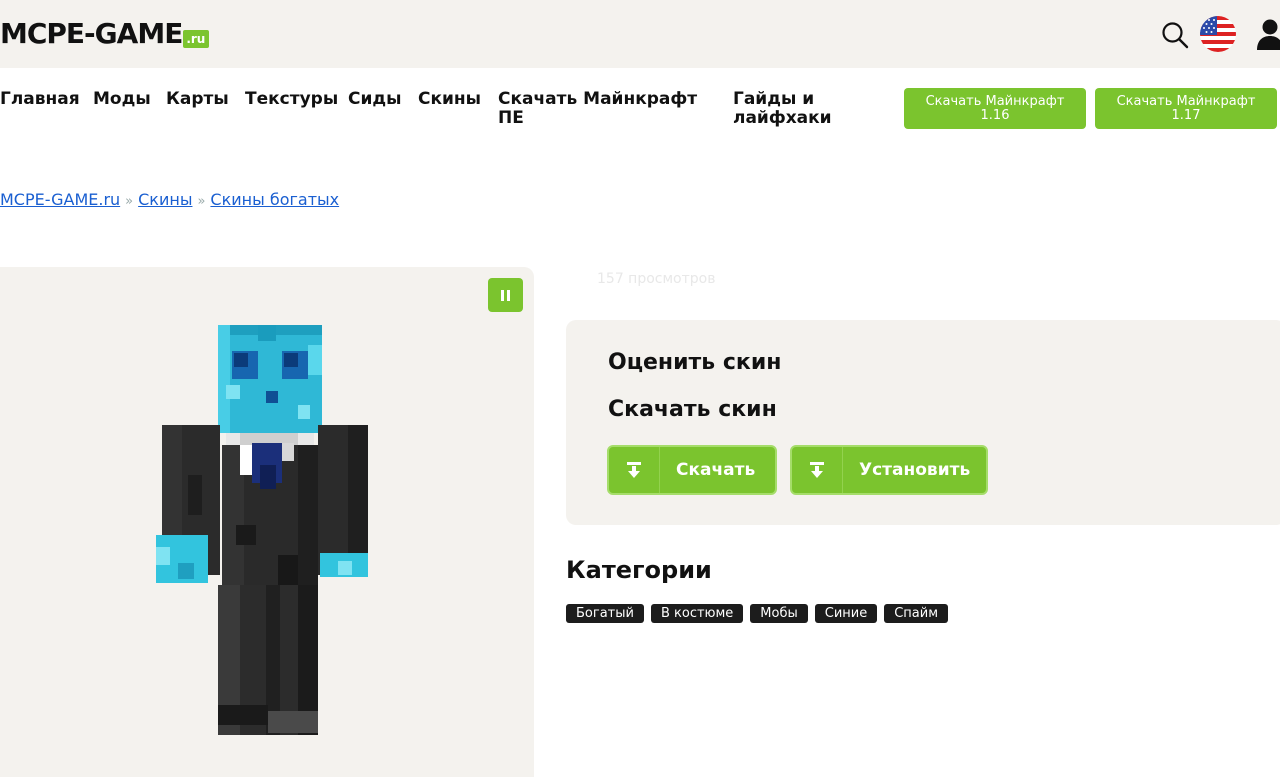 The width and height of the screenshot is (1280, 777). Describe the element at coordinates (165, 199) in the screenshot. I see `breadcrumb-skins: Скины` at that location.